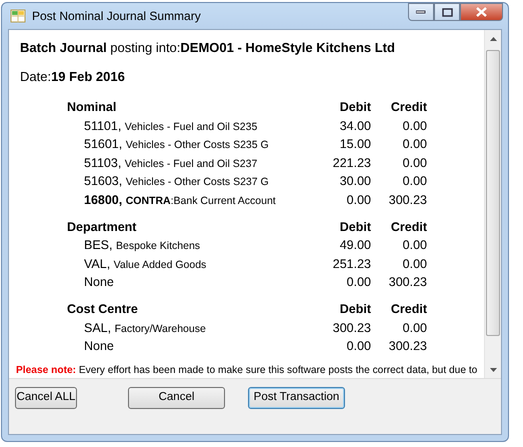 The width and height of the screenshot is (523, 447). I want to click on scroll-down-icon, so click(493, 370).